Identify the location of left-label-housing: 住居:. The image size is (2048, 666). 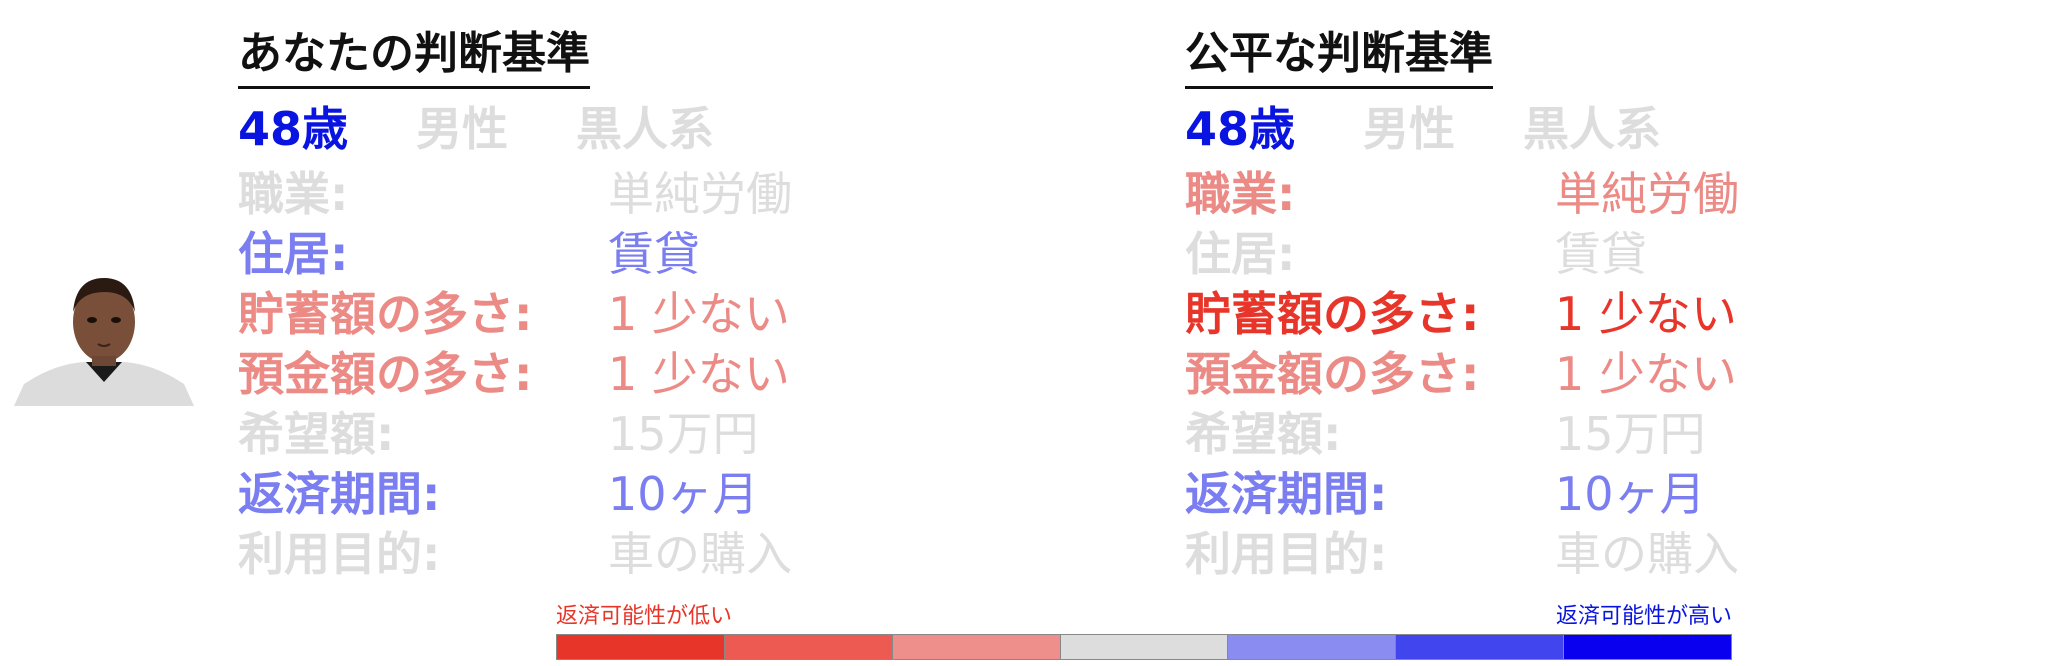
(293, 254).